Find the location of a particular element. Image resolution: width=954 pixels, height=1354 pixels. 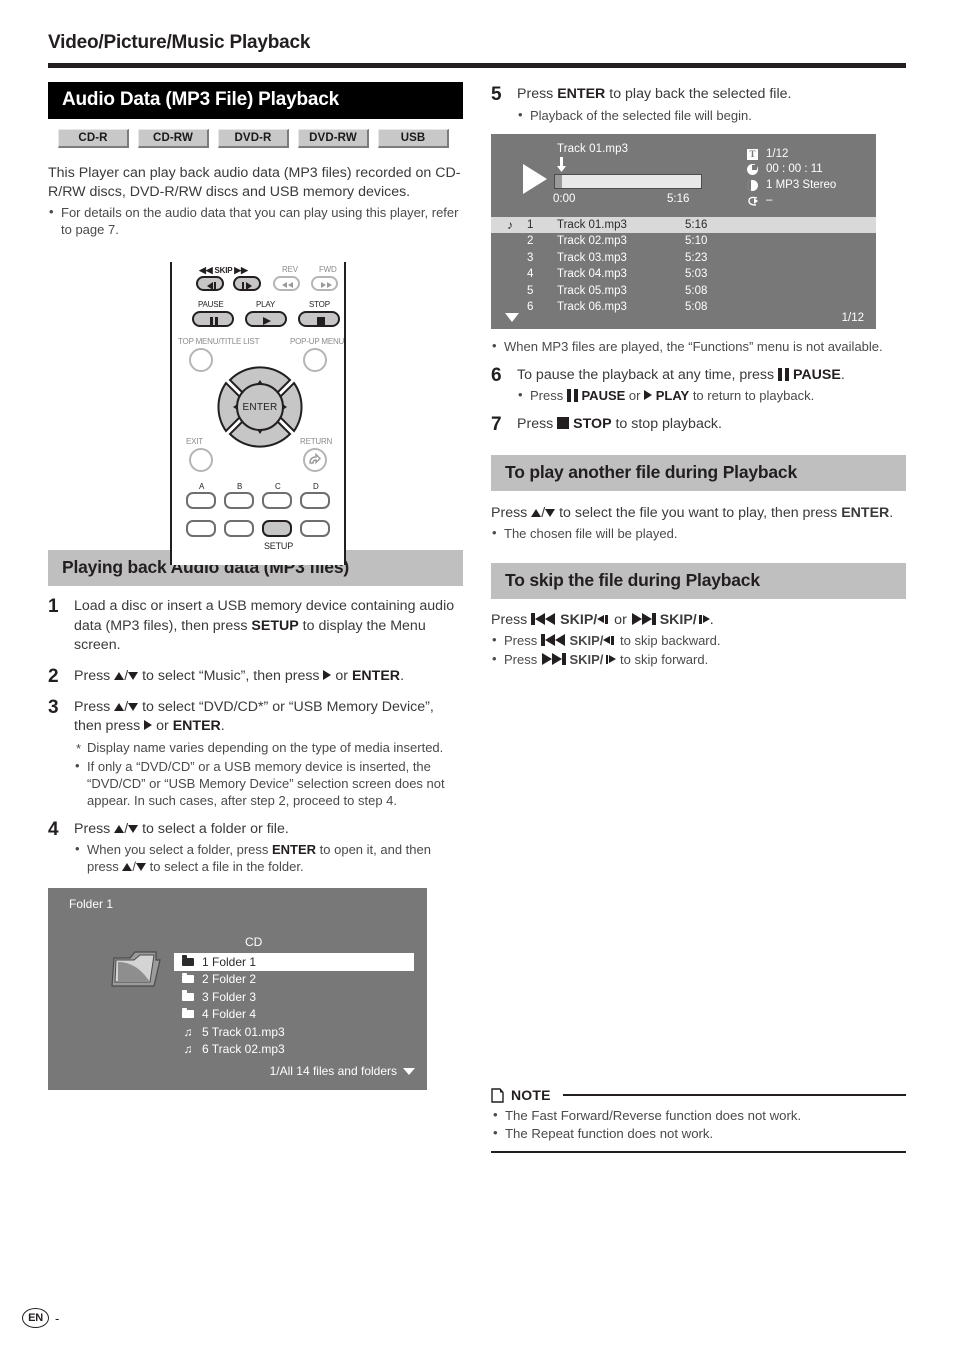

track-index: 6 is located at coordinates (530, 307).